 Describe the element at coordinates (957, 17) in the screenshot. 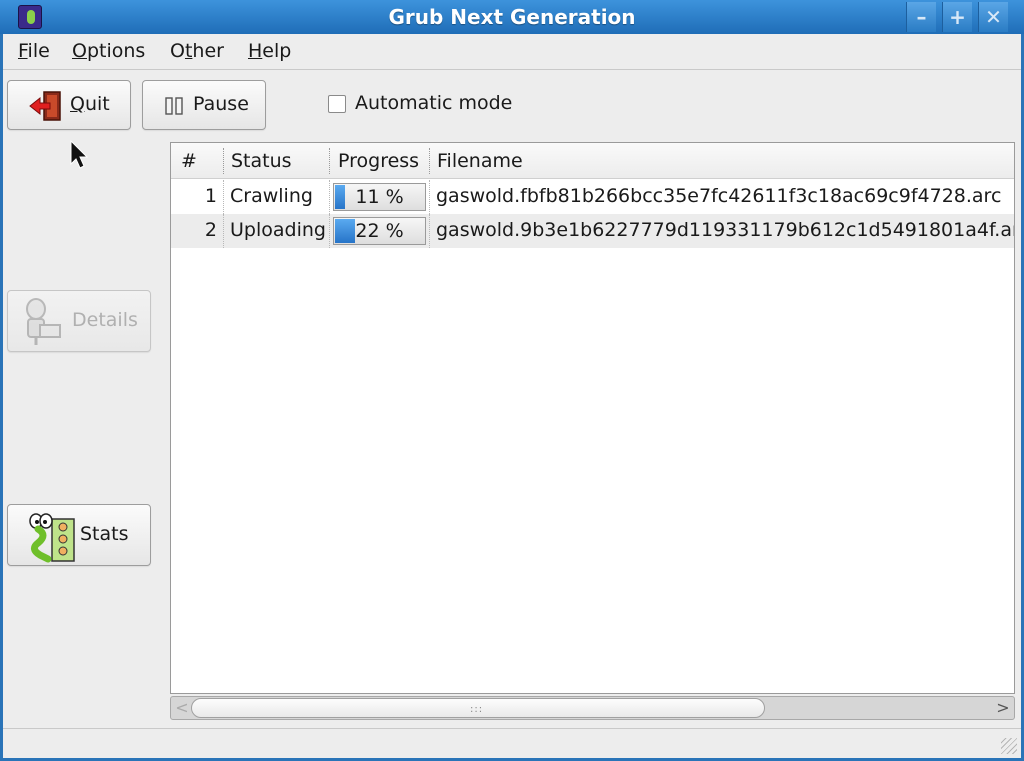

I see `maximize-button: +` at that location.